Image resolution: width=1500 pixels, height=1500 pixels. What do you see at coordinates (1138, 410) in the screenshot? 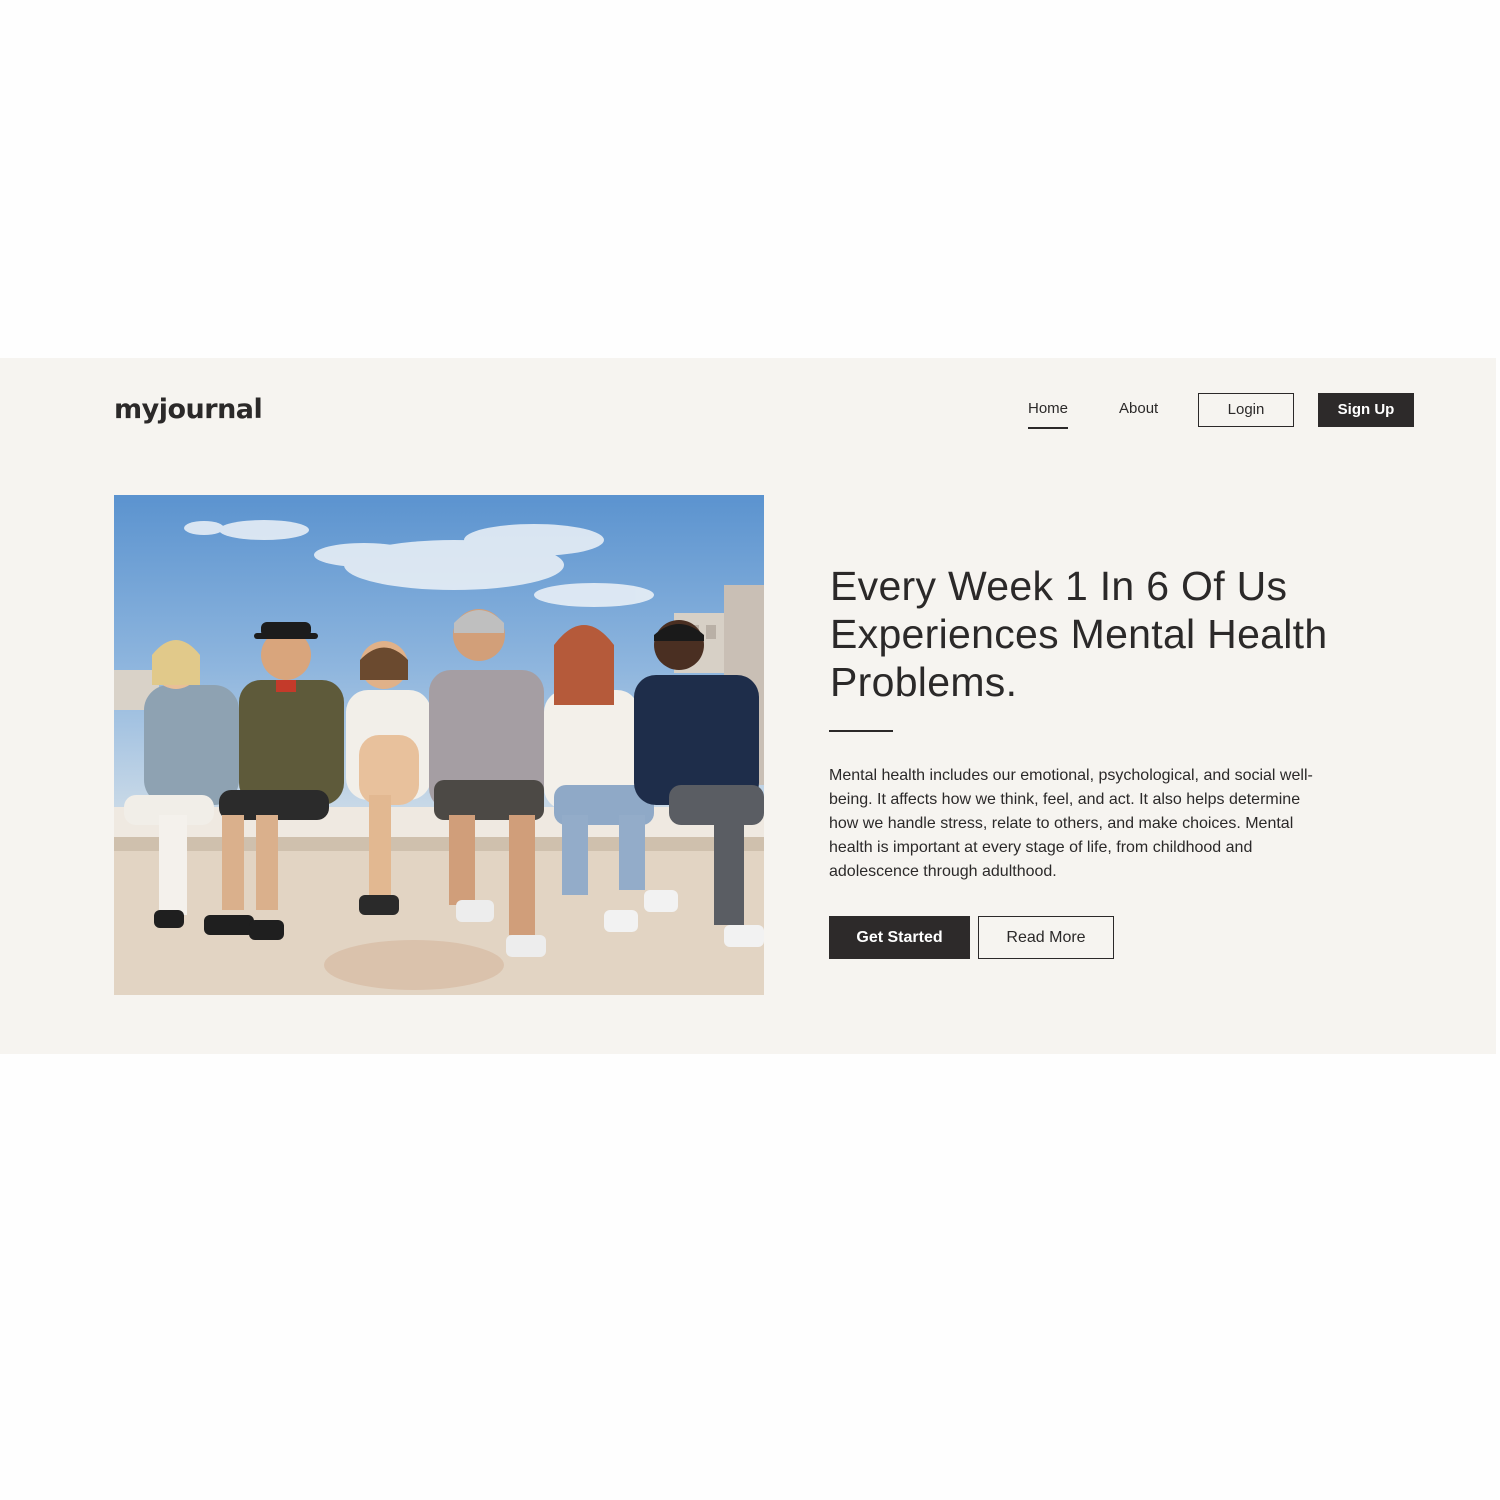
I see `nav-about-link: About` at bounding box center [1138, 410].